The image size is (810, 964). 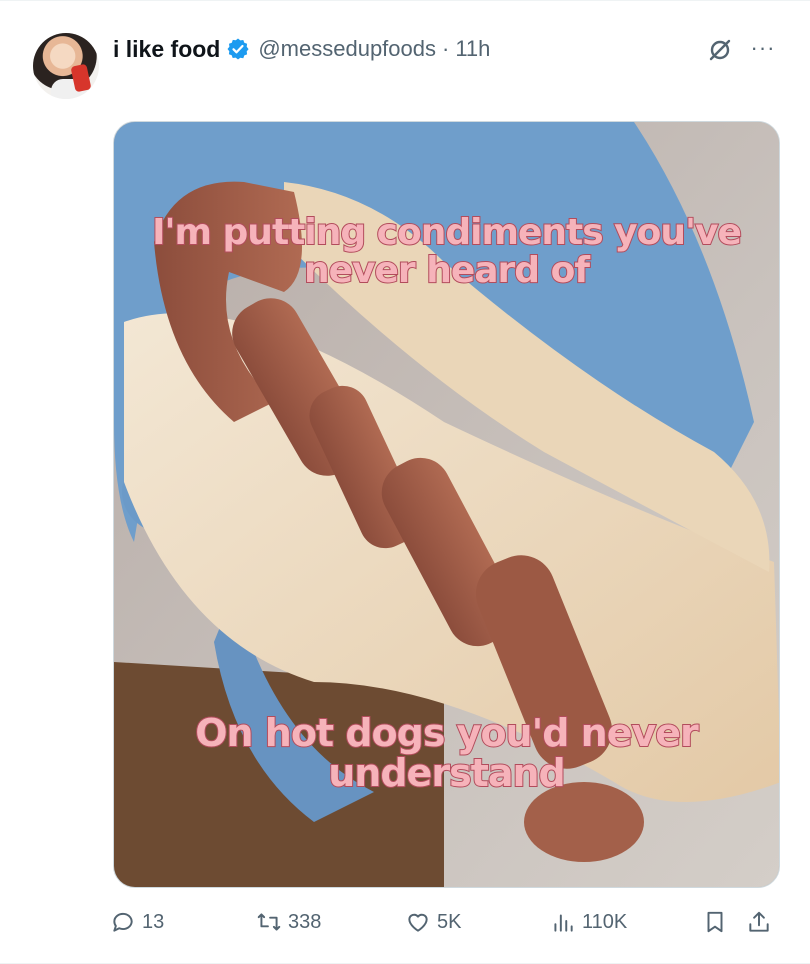 I want to click on caption-bottom-line1: On hot dogs you'd never, so click(x=447, y=733).